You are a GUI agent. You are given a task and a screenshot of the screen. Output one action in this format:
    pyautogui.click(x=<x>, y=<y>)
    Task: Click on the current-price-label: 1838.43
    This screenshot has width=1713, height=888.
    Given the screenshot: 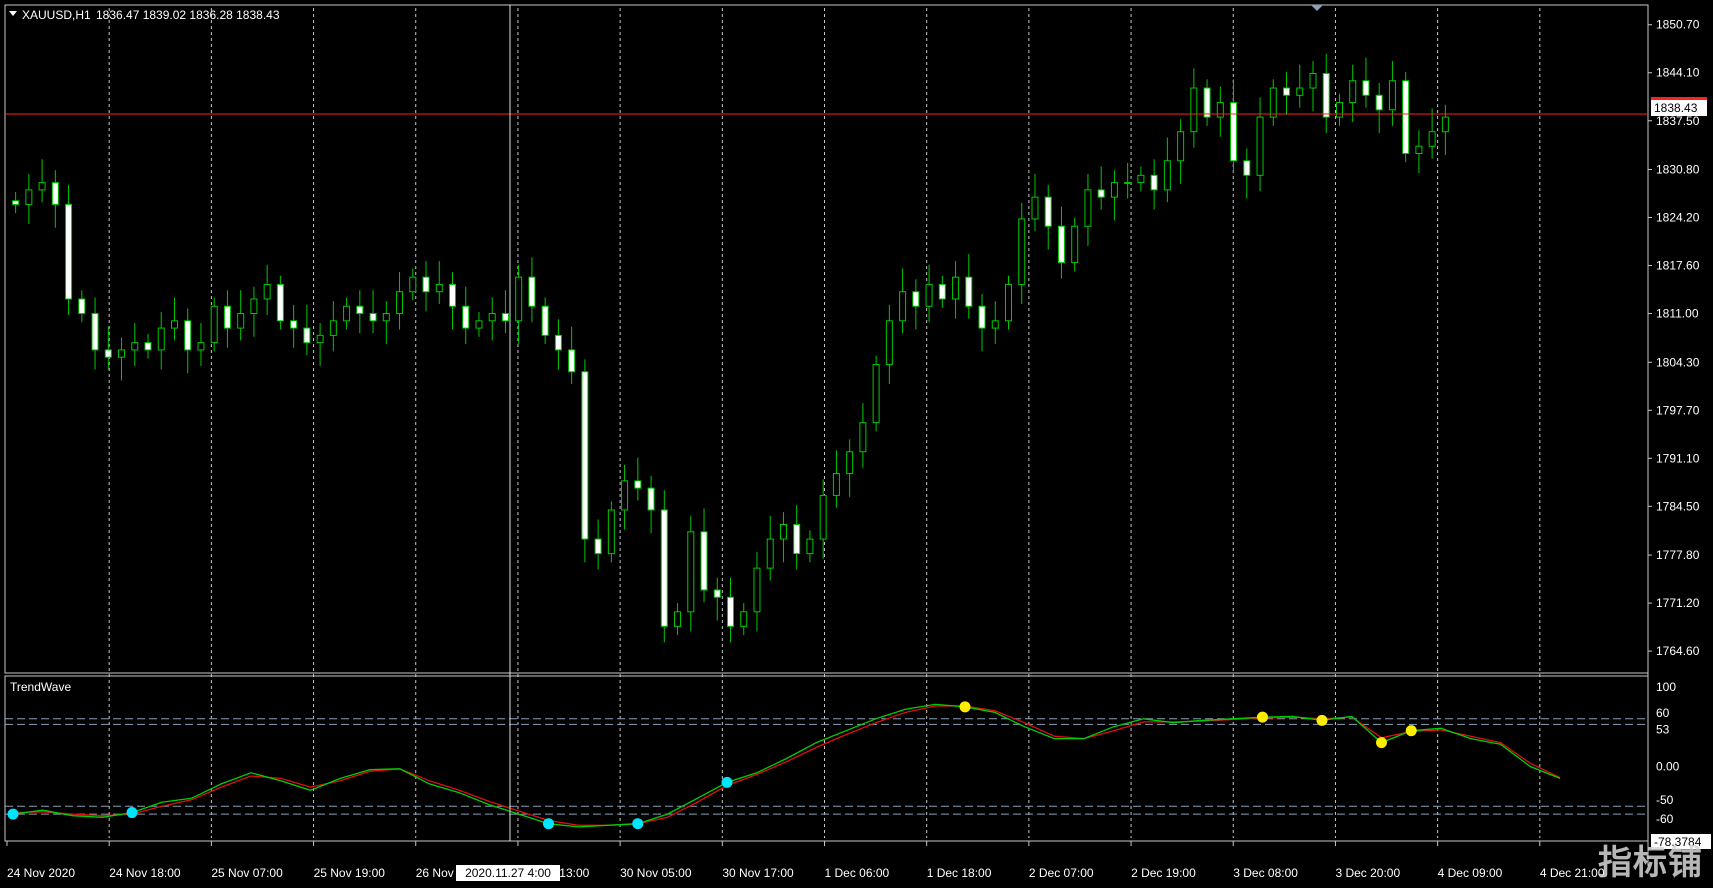 What is the action you would take?
    pyautogui.click(x=1676, y=108)
    